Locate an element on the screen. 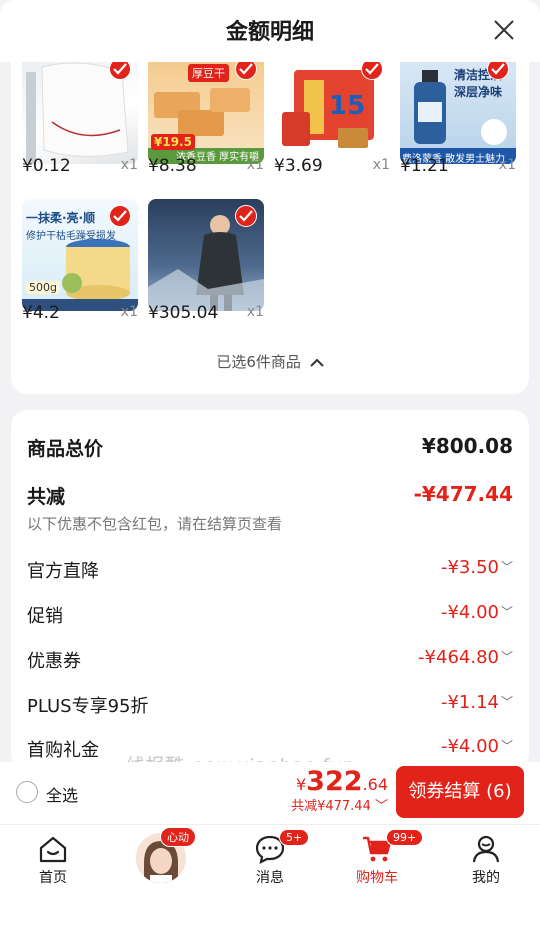 Image resolution: width=540 pixels, height=937 pixels. bottom-tab-bar: 首页 心动 5+ 消息 99+ 购物车 我的 is located at coordinates (270, 880).